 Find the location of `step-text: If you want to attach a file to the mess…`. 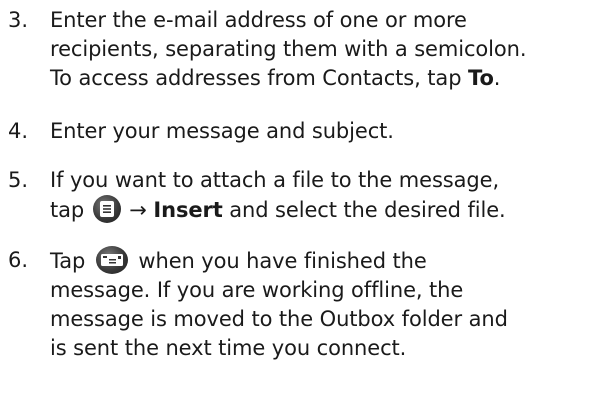

step-text: If you want to attach a file to the mess… is located at coordinates (332, 195).